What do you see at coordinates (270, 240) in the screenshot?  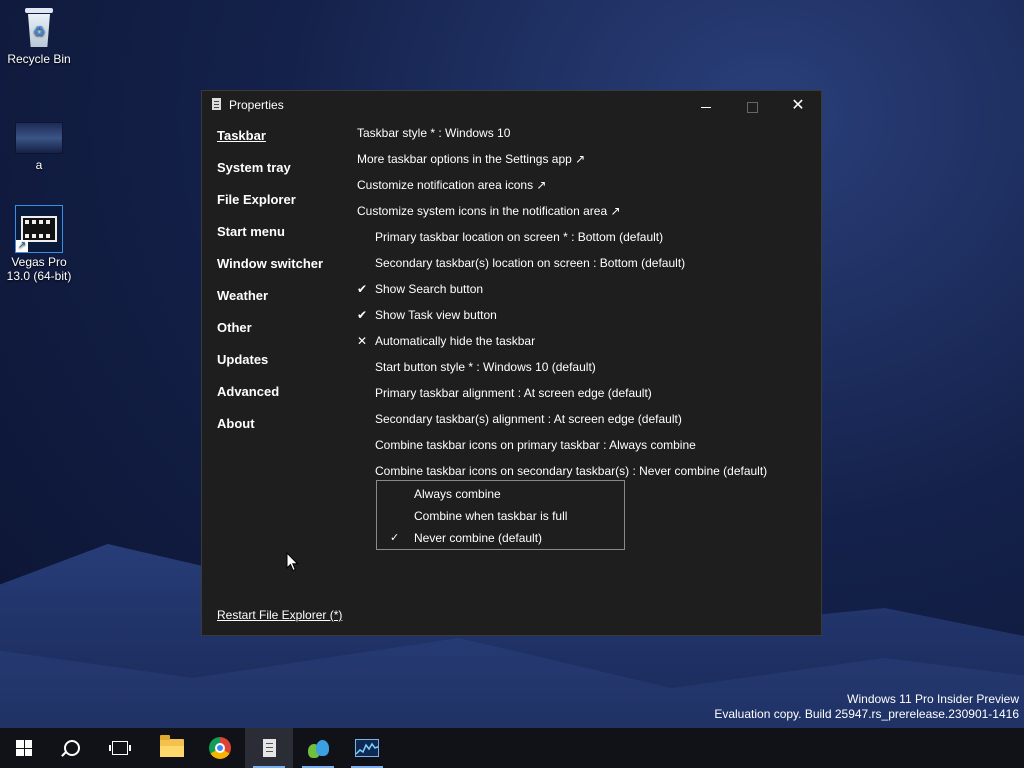 I see `sidebar-item-start-menu: Start menu` at bounding box center [270, 240].